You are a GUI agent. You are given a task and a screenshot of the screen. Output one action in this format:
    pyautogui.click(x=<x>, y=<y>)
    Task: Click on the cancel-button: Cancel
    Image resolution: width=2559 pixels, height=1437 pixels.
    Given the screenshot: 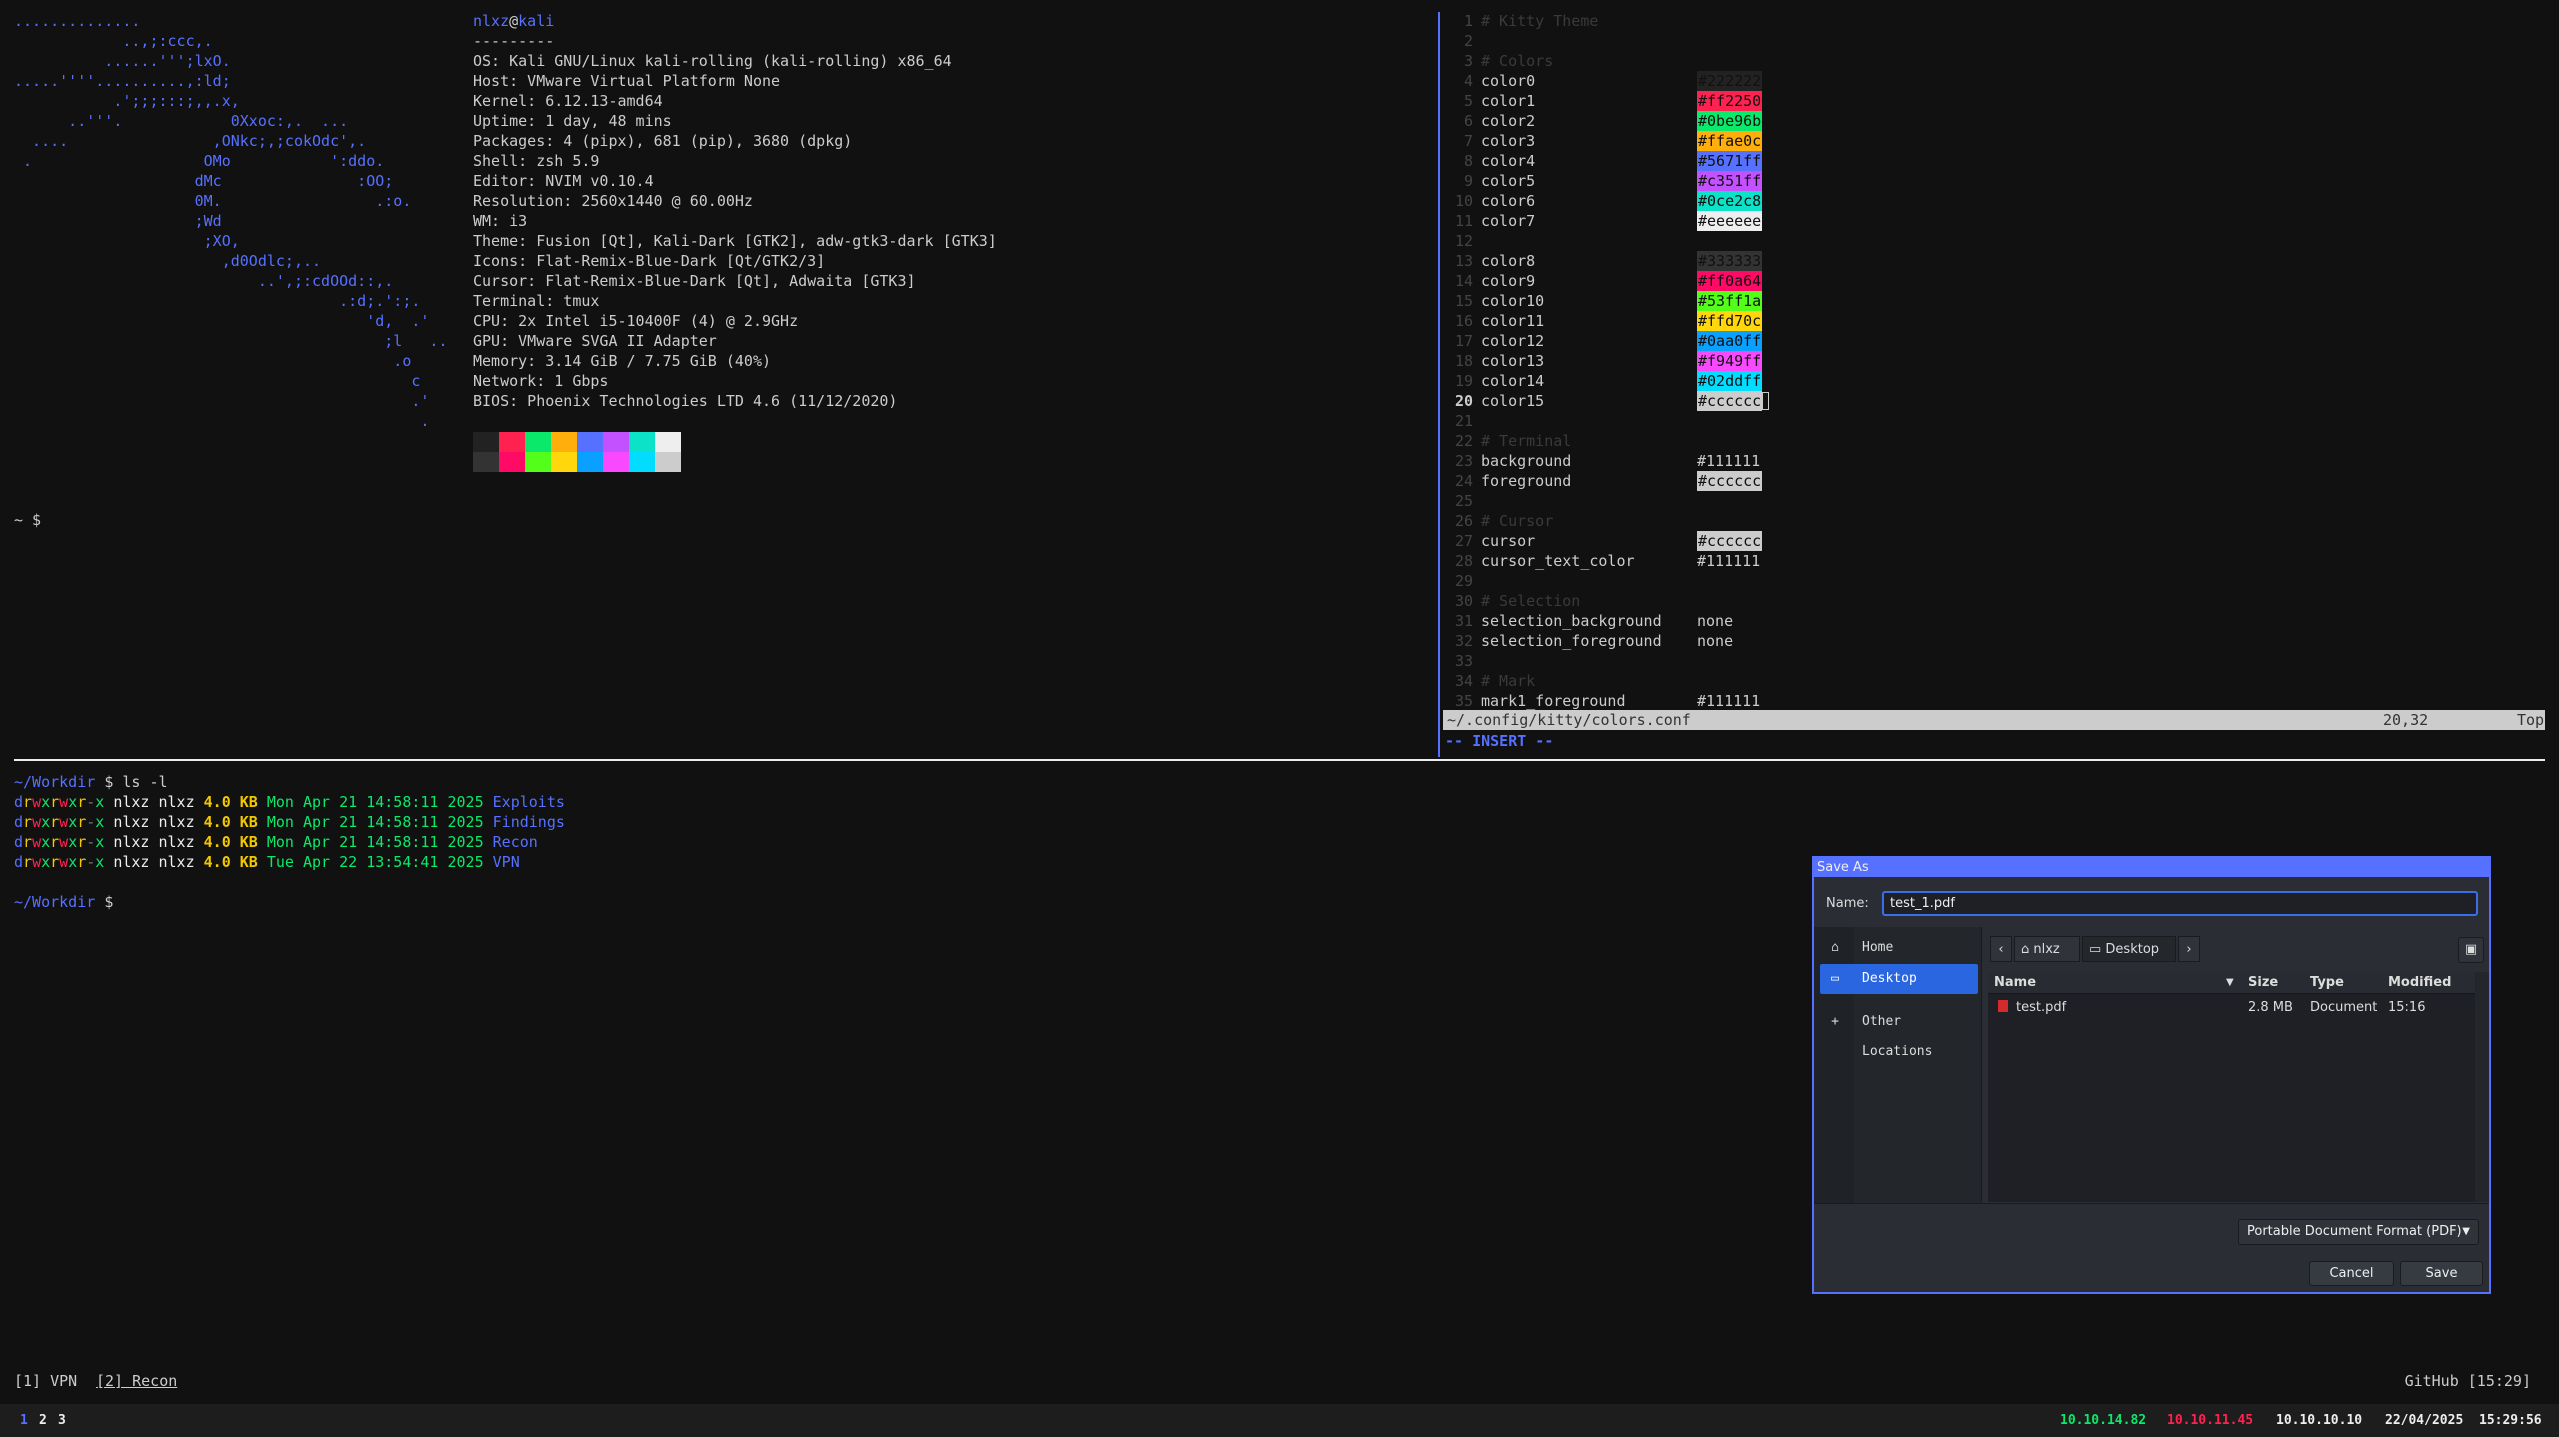 What is the action you would take?
    pyautogui.click(x=2351, y=1273)
    